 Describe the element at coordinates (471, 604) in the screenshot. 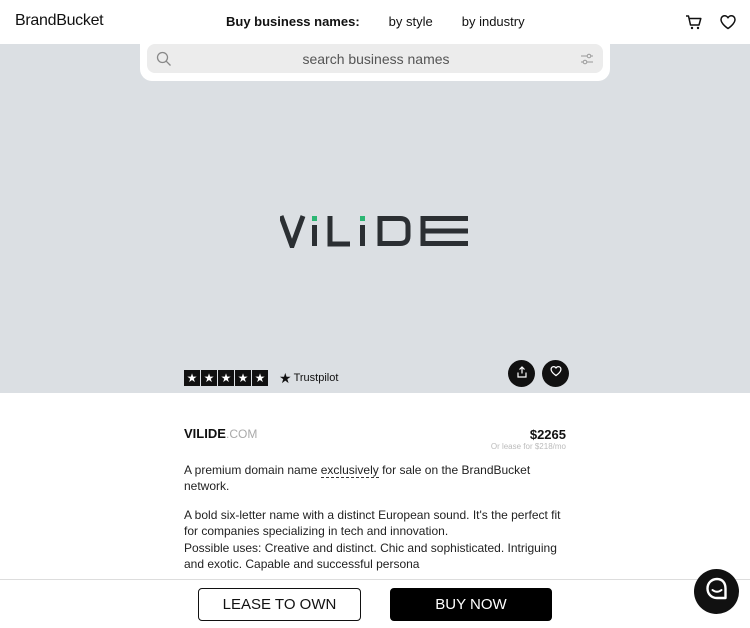

I see `buy-now-button: BUY NOW` at that location.